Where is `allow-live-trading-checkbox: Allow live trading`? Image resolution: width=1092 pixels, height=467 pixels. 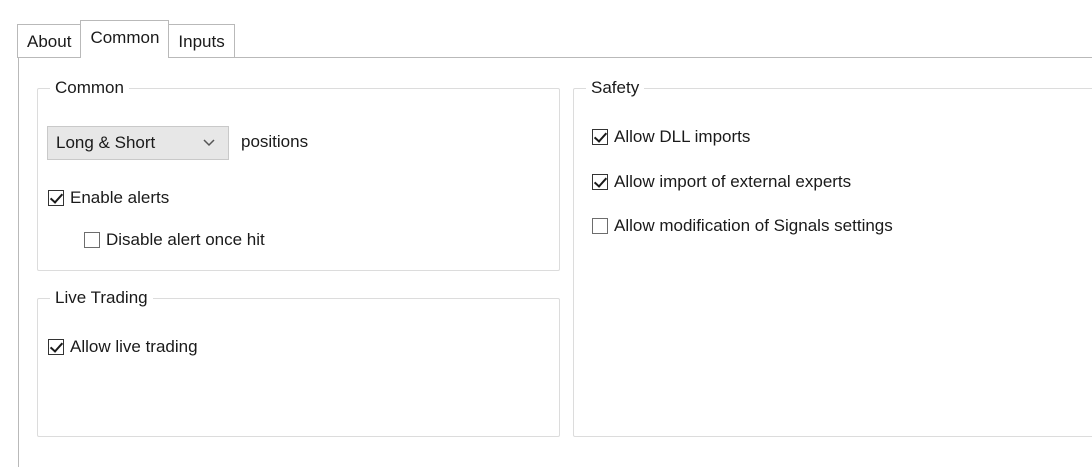
allow-live-trading-checkbox: Allow live trading is located at coordinates (123, 347).